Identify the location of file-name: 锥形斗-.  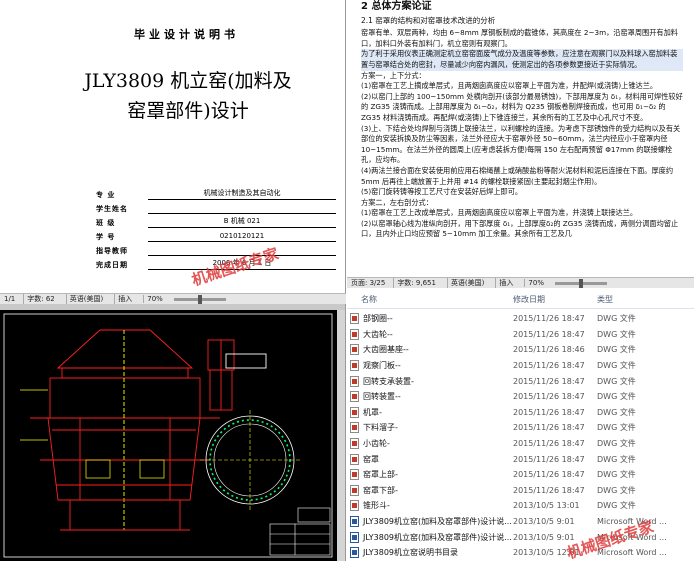
(376, 505).